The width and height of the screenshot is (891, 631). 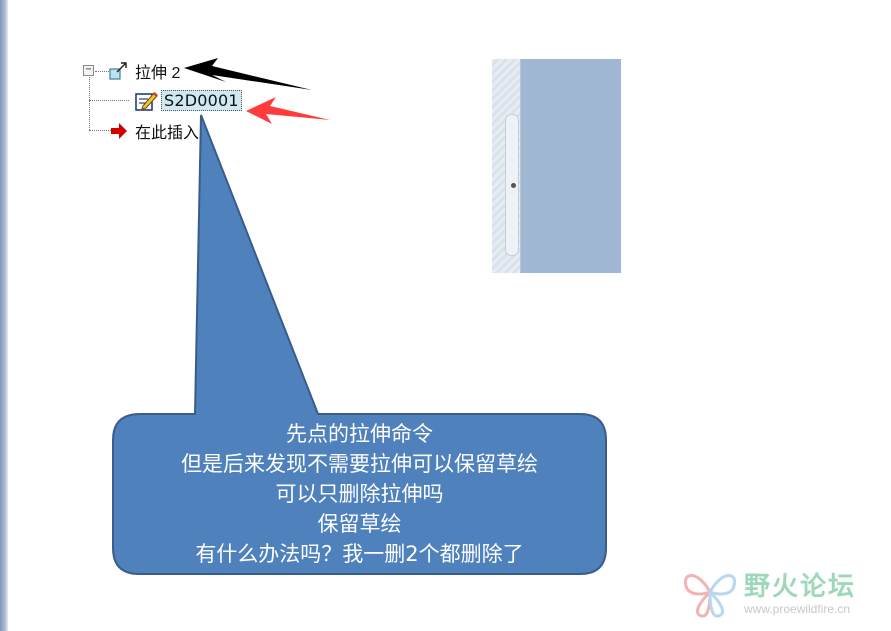 What do you see at coordinates (800, 587) in the screenshot?
I see `watermark-title: 野火论坛` at bounding box center [800, 587].